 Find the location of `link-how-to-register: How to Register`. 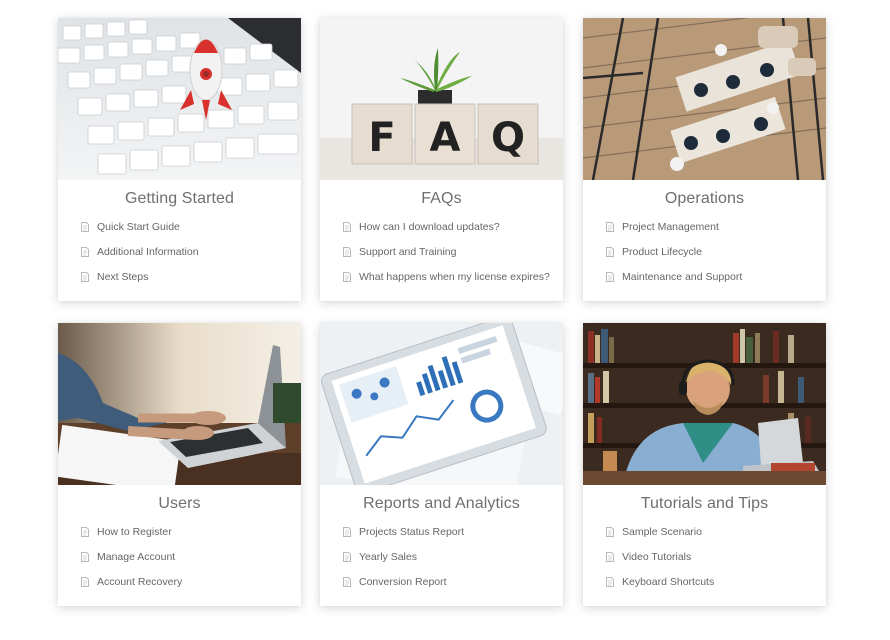

link-how-to-register: How to Register is located at coordinates (131, 531).